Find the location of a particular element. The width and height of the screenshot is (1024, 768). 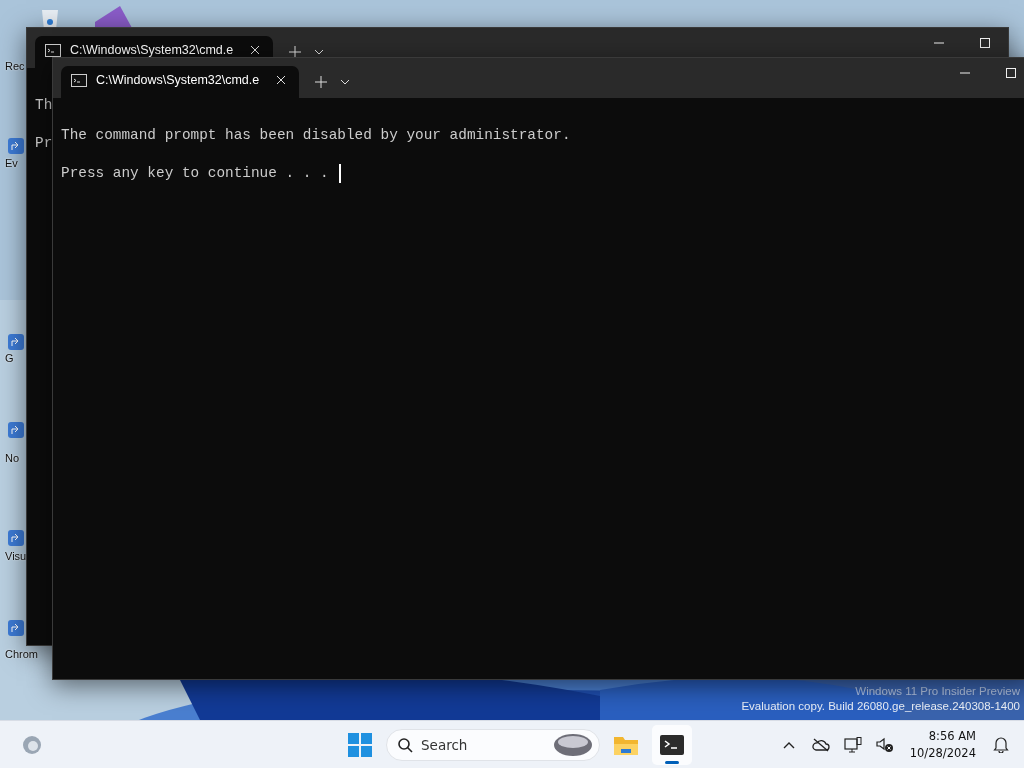

search-icon is located at coordinates (405, 744).